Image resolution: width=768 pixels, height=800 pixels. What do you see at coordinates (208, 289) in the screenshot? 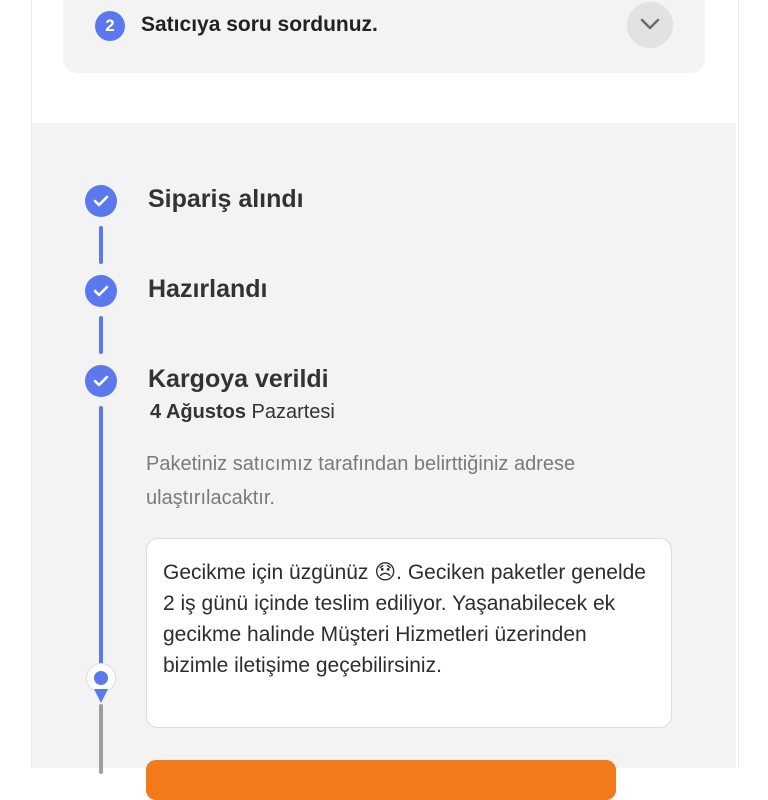
I see `step-title-prepared: Hazırlandı` at bounding box center [208, 289].